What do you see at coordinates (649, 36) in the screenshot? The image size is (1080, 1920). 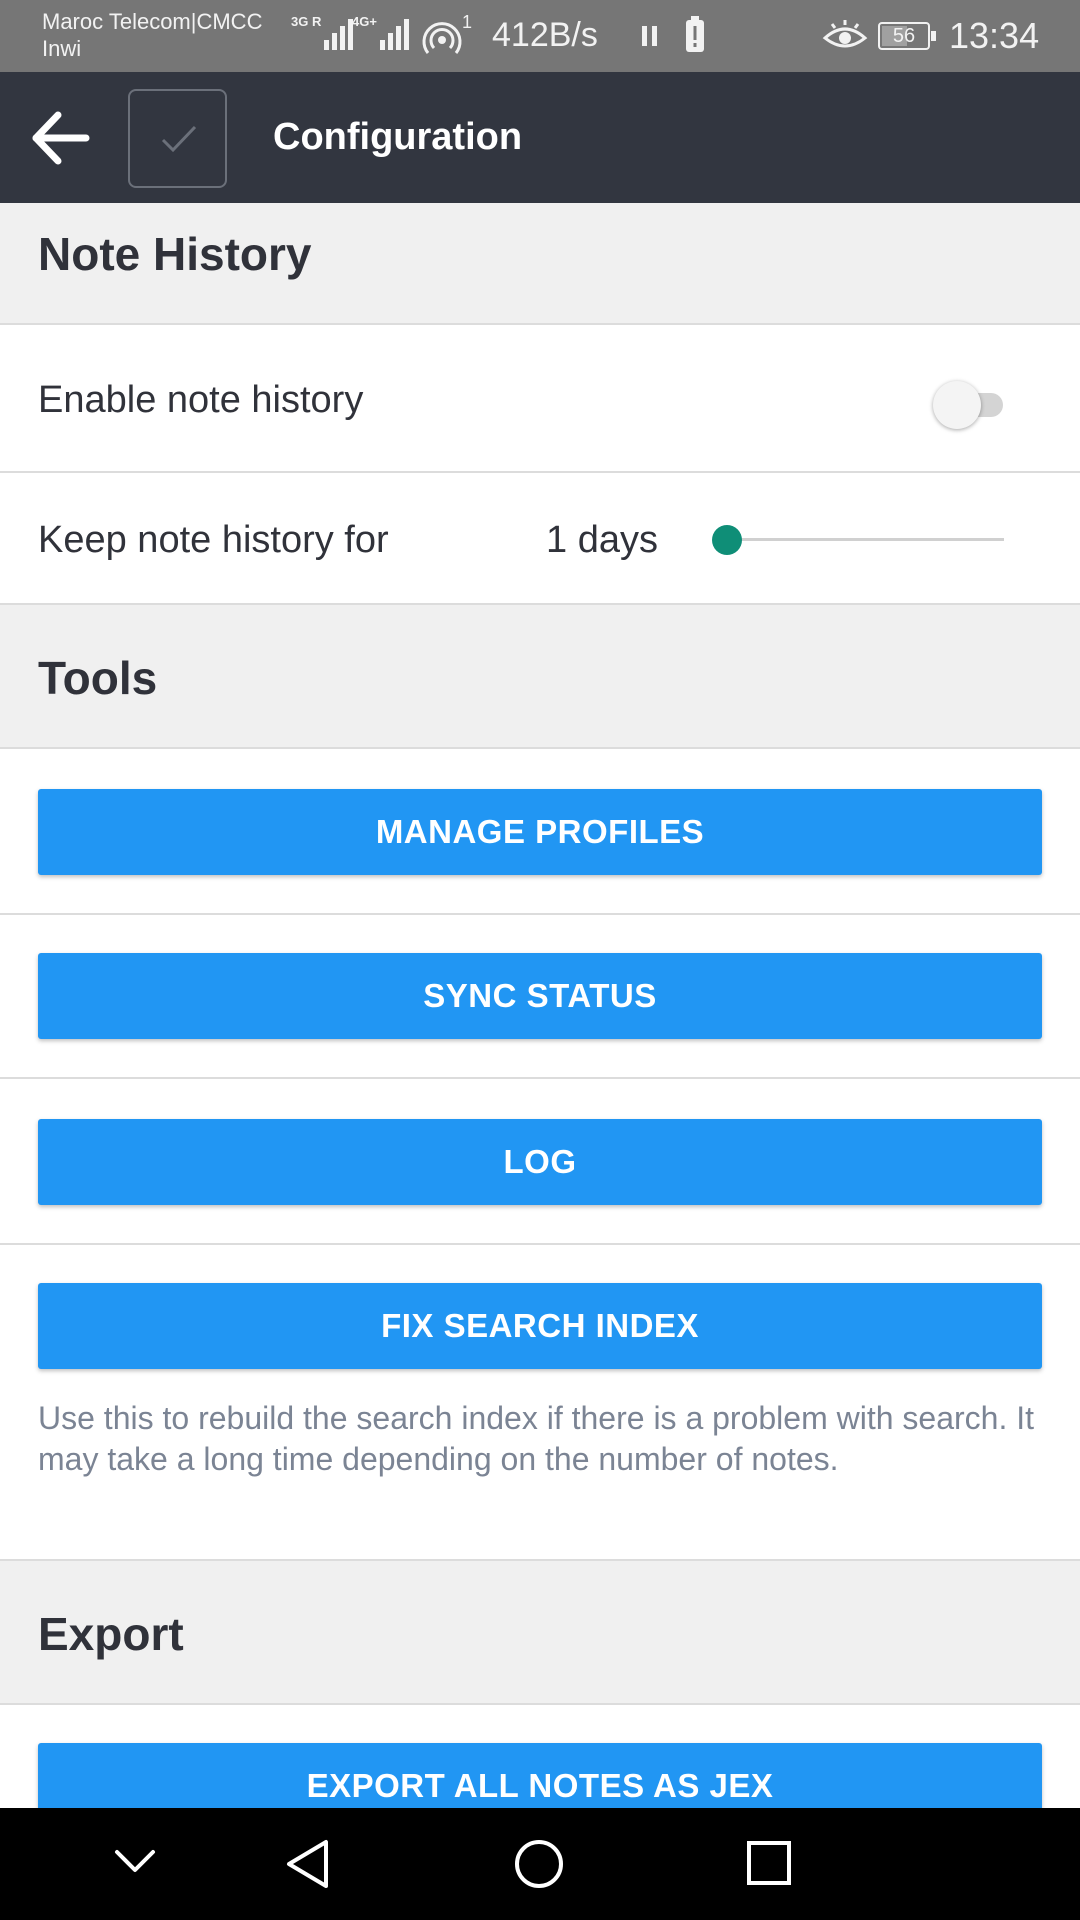 I see `pause-icon` at bounding box center [649, 36].